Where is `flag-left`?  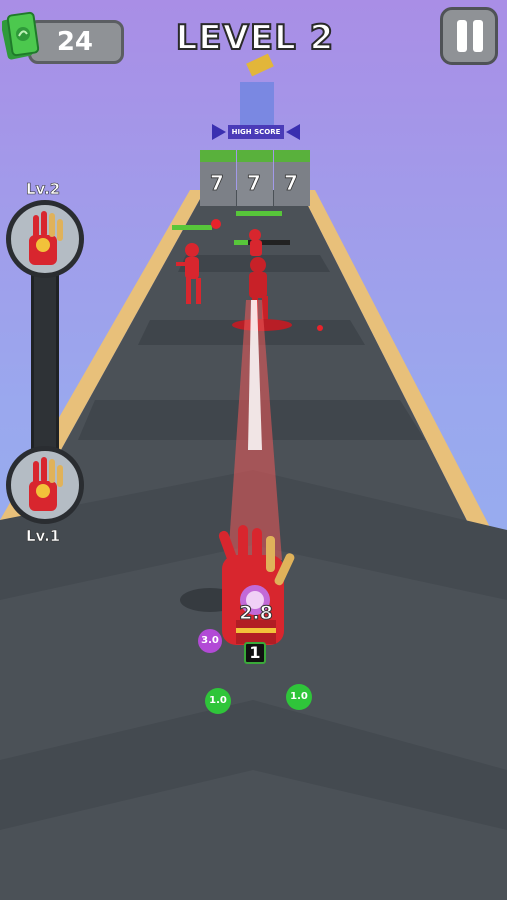 flag-left is located at coordinates (219, 132).